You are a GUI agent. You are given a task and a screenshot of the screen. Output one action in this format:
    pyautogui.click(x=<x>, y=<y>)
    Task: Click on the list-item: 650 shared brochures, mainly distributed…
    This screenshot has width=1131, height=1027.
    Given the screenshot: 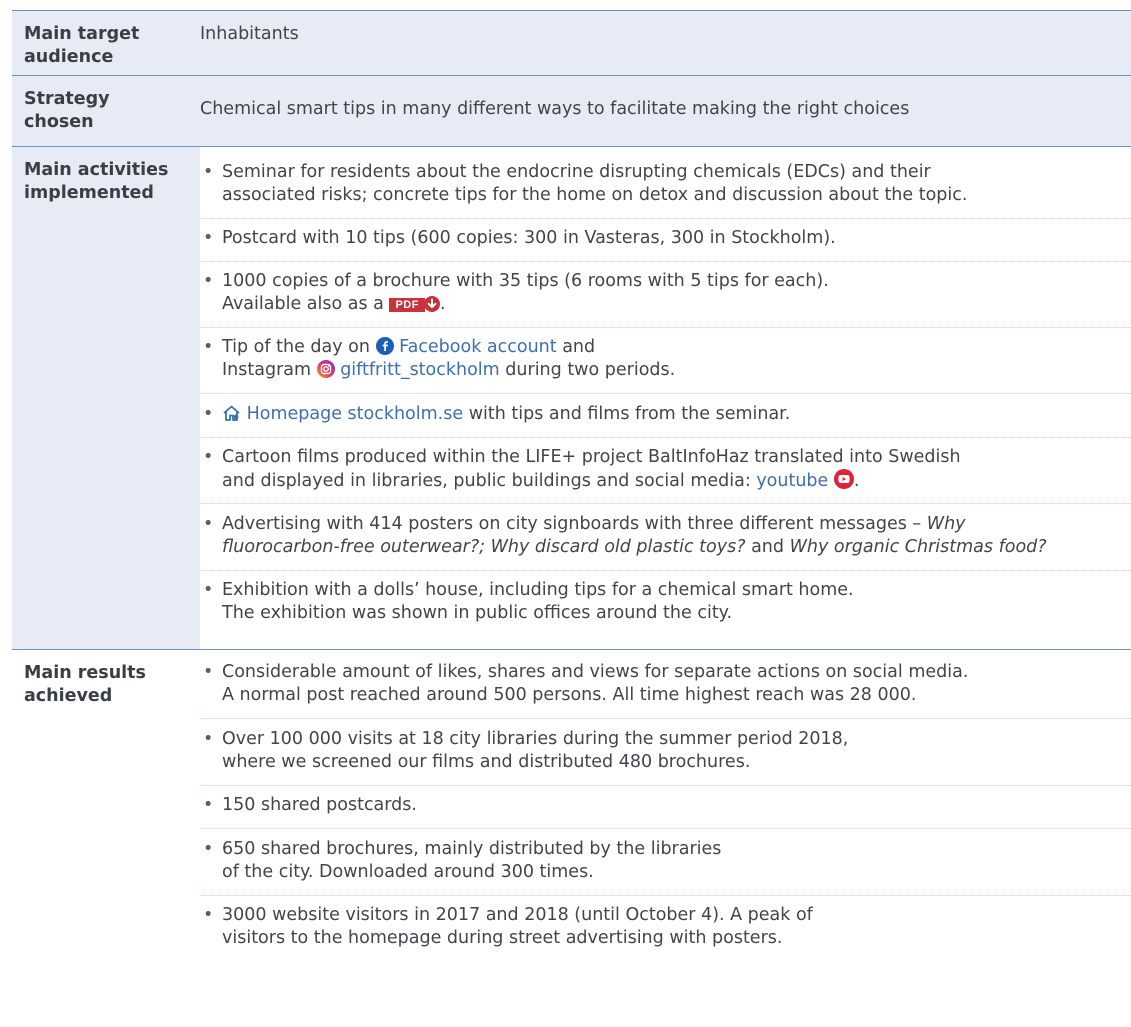 What is the action you would take?
    pyautogui.click(x=665, y=861)
    